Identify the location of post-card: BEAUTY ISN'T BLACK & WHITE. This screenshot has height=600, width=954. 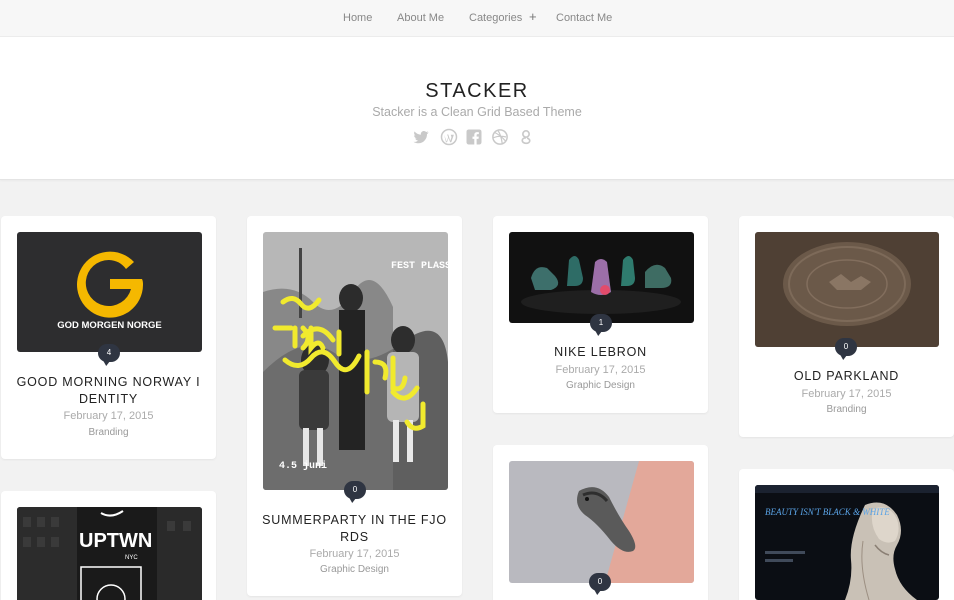
(846, 534).